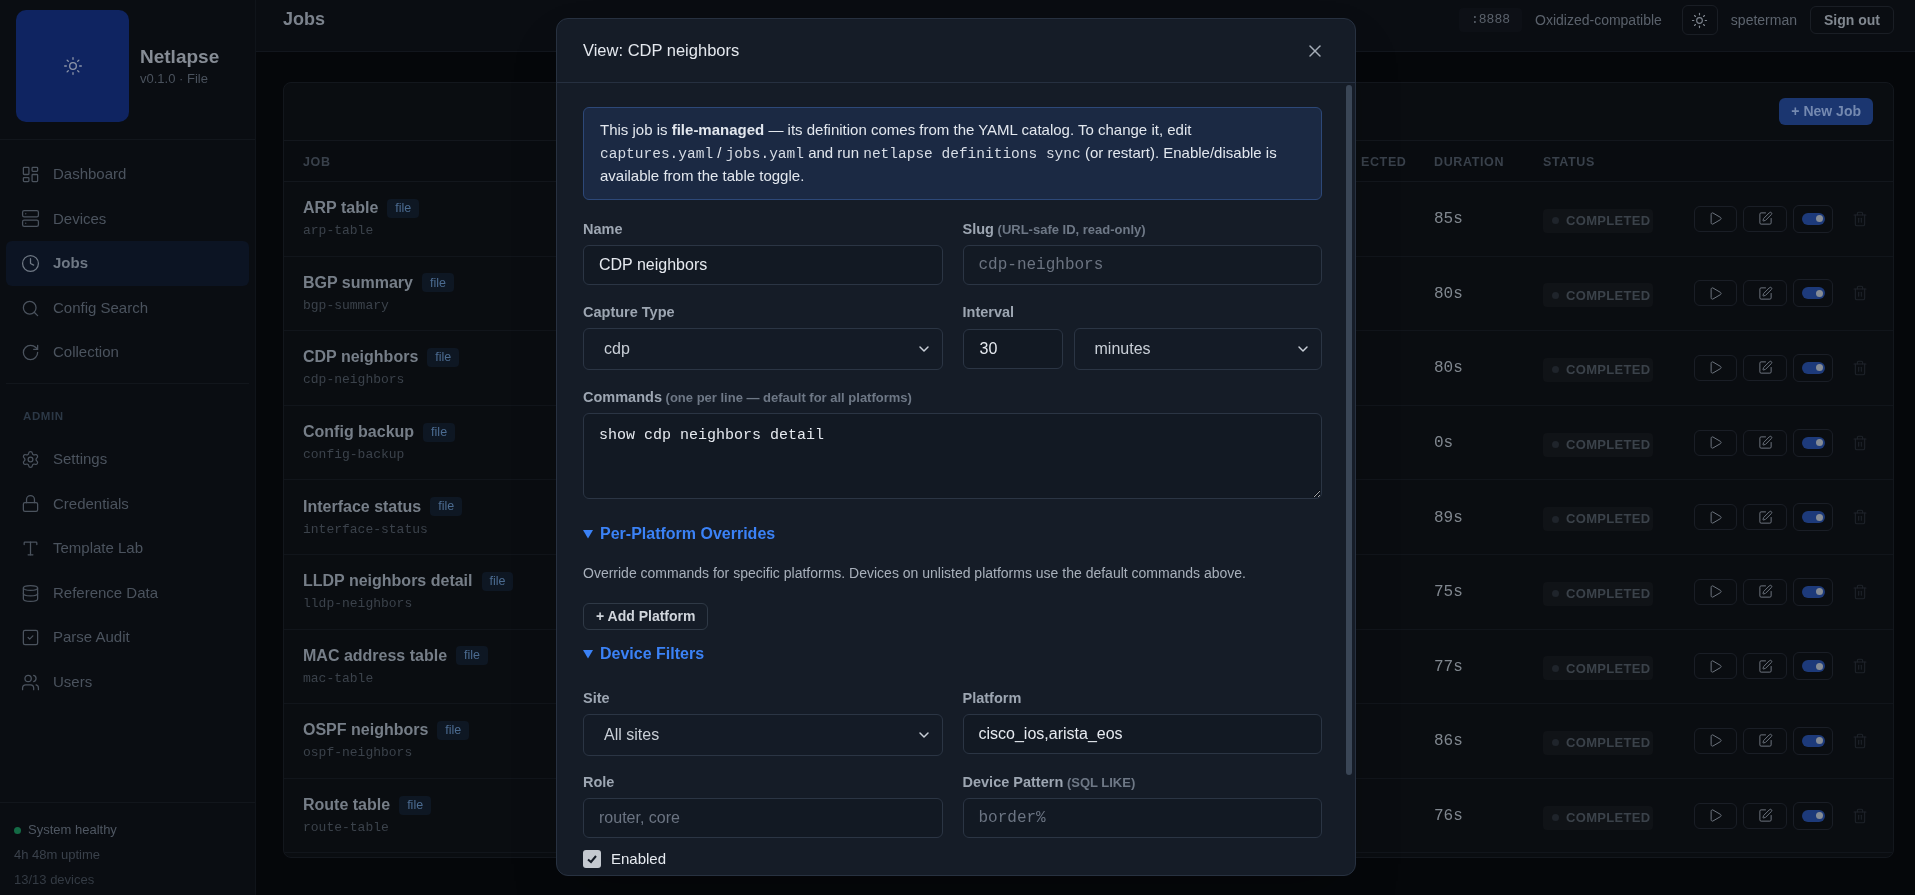  What do you see at coordinates (354, 380) in the screenshot?
I see `job-slug: cdp-neighbors` at bounding box center [354, 380].